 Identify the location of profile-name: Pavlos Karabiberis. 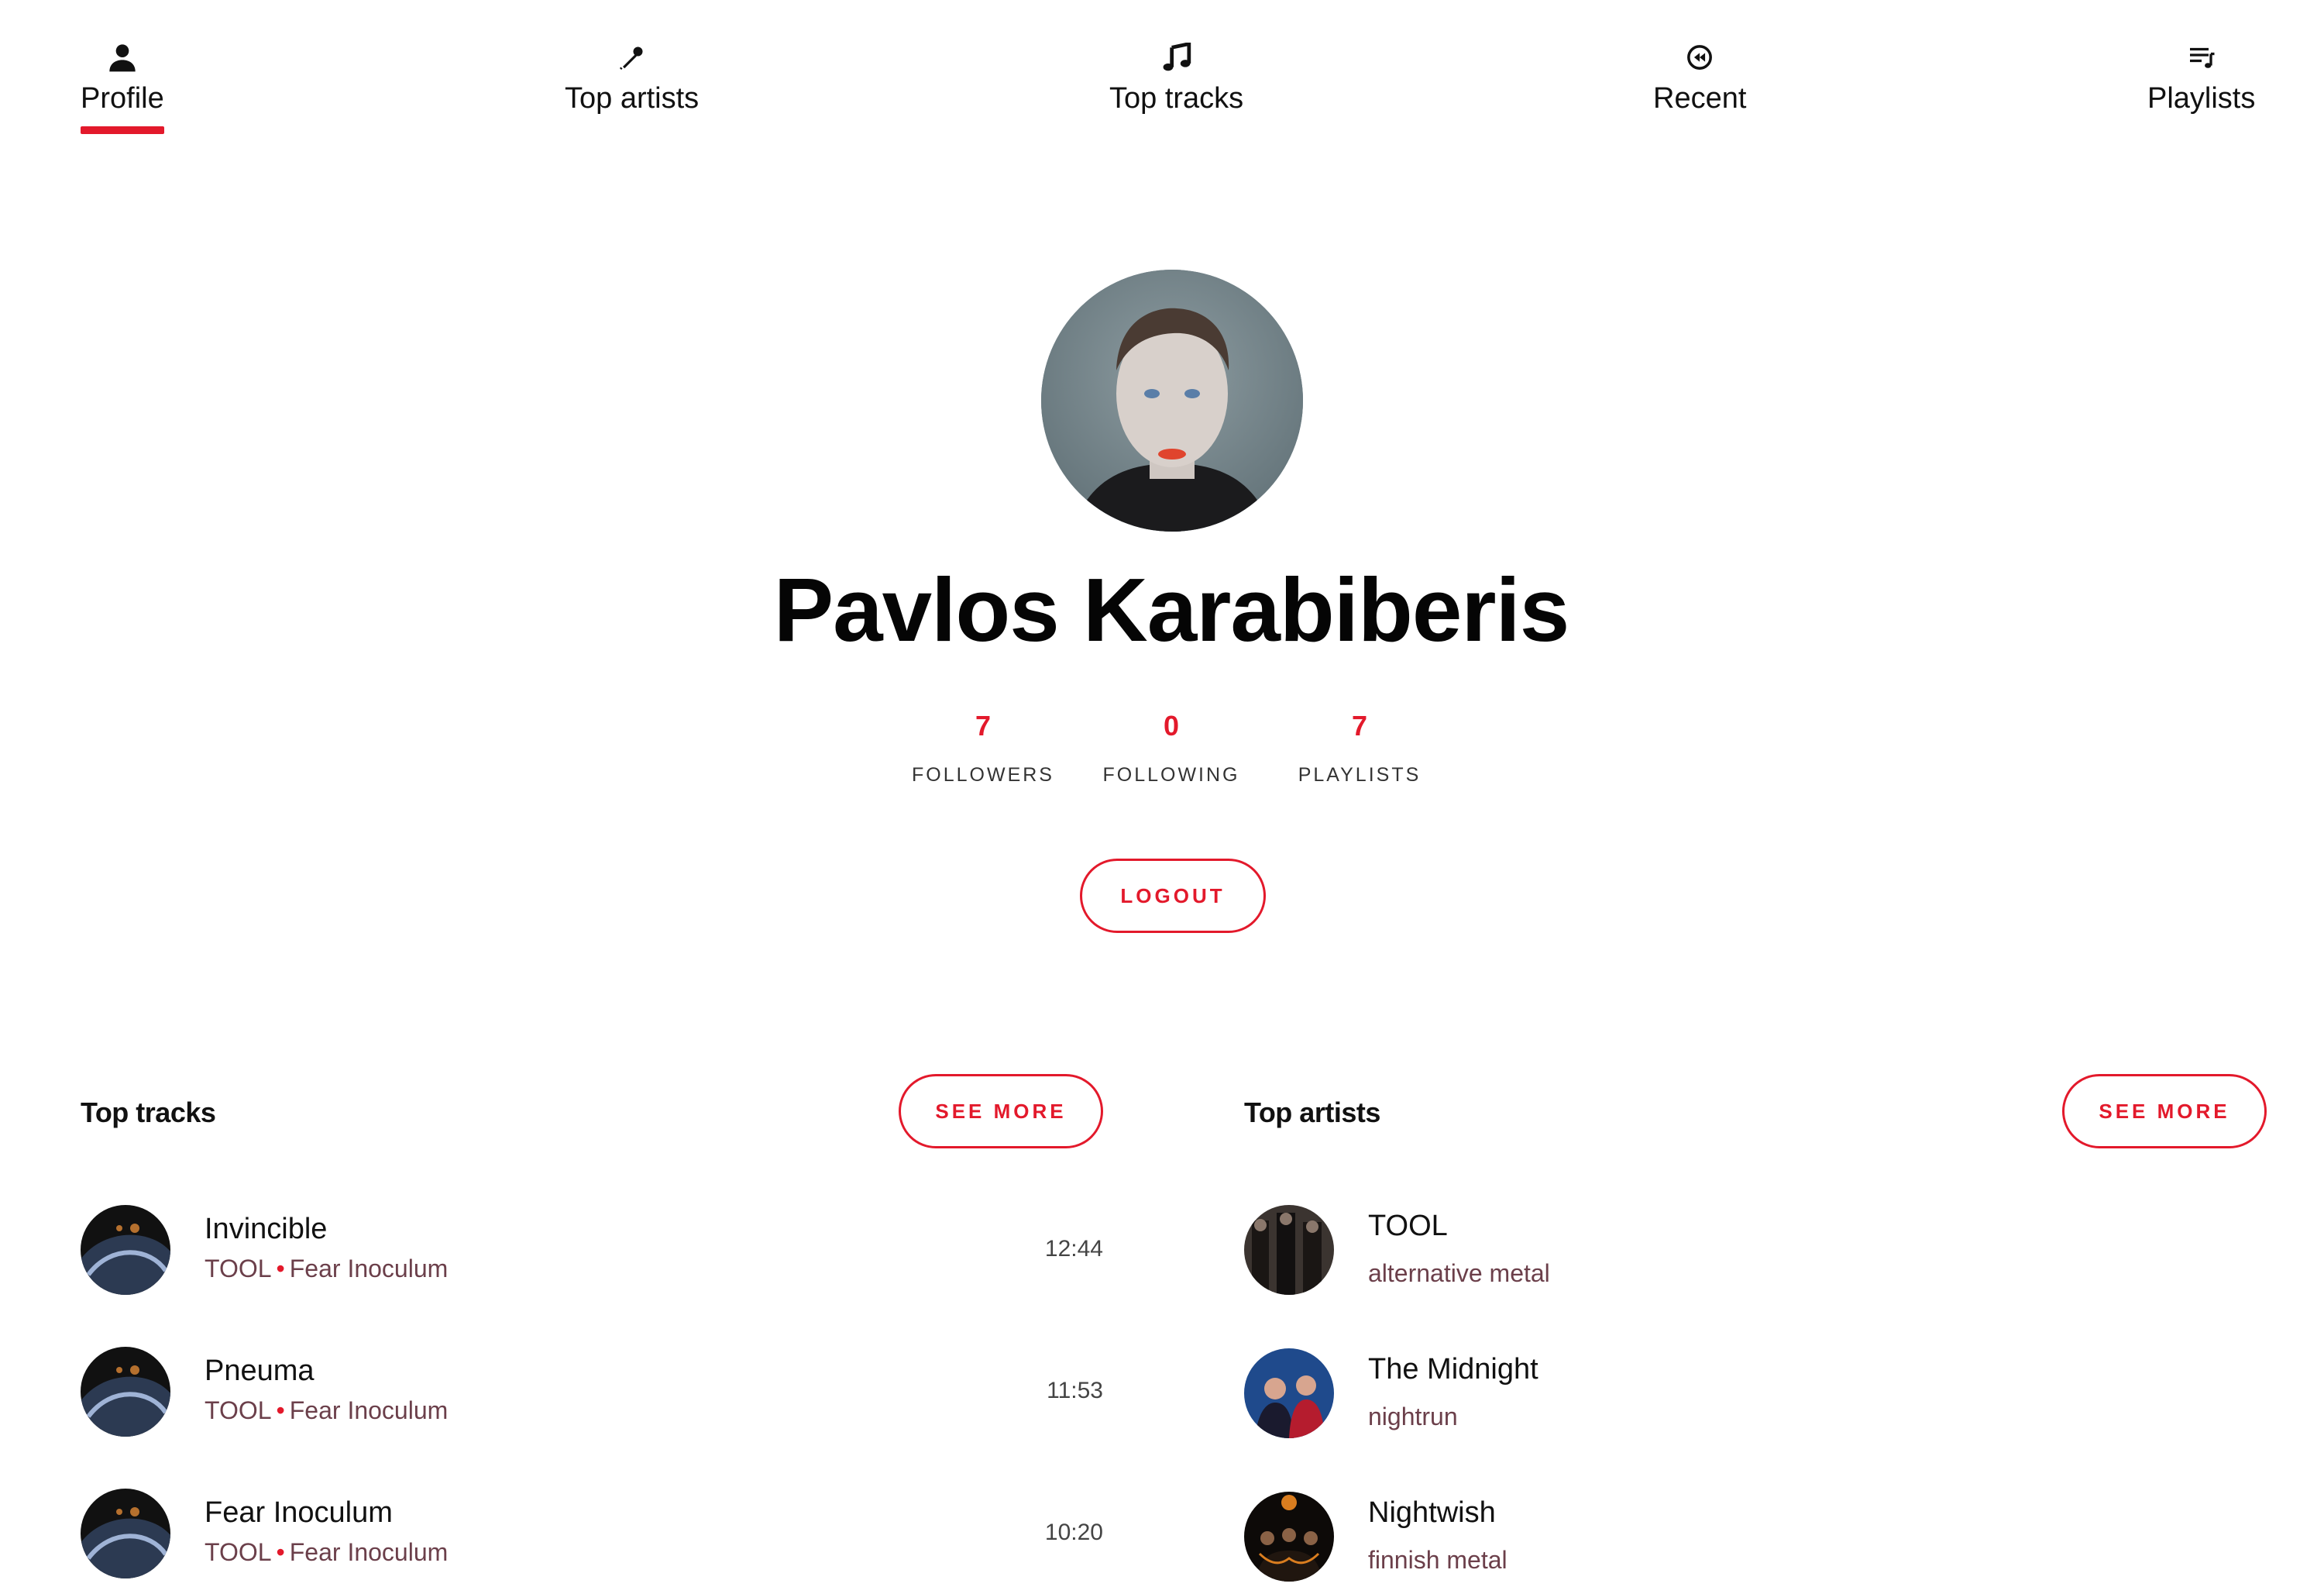
(1171, 609).